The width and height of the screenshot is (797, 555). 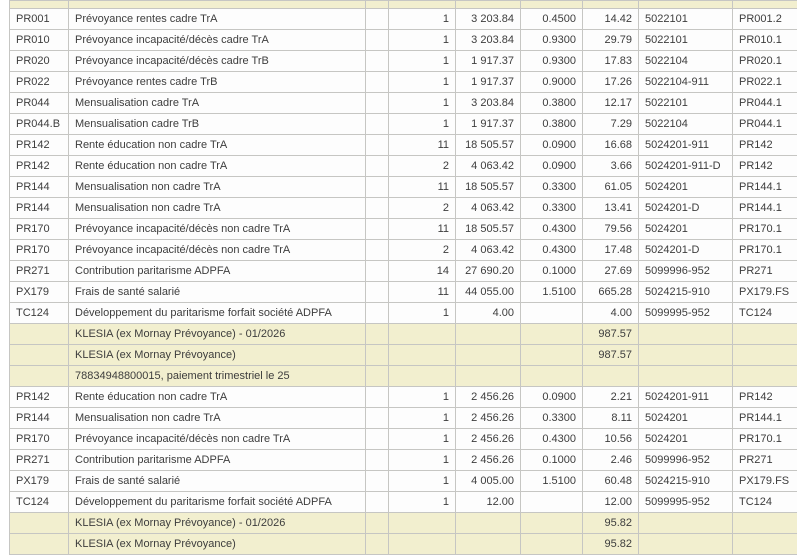 I want to click on cell-account: 5022104-911, so click(x=686, y=82).